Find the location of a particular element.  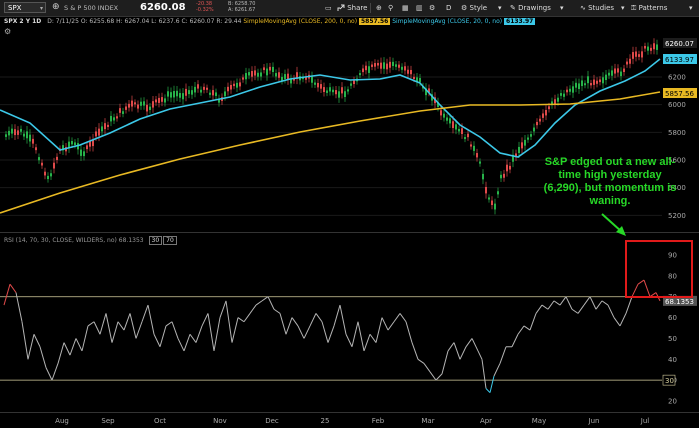

drawings-menu-caret: ▾ is located at coordinates (562, 8).